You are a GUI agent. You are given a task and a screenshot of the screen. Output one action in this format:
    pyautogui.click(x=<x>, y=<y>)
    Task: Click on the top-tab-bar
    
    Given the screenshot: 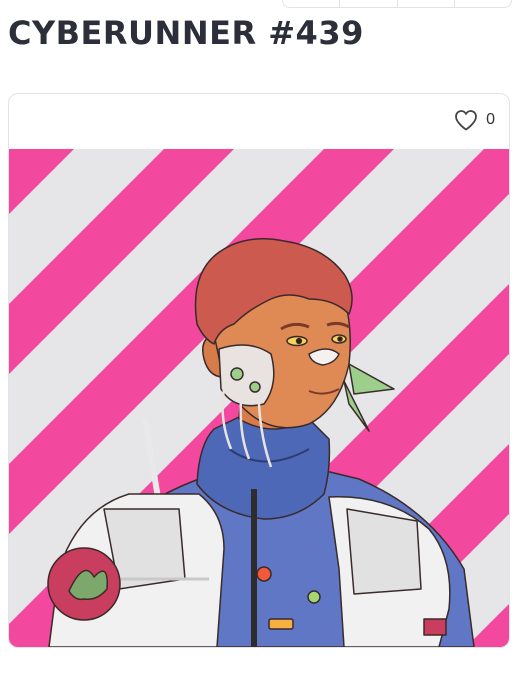 What is the action you would take?
    pyautogui.click(x=397, y=4)
    